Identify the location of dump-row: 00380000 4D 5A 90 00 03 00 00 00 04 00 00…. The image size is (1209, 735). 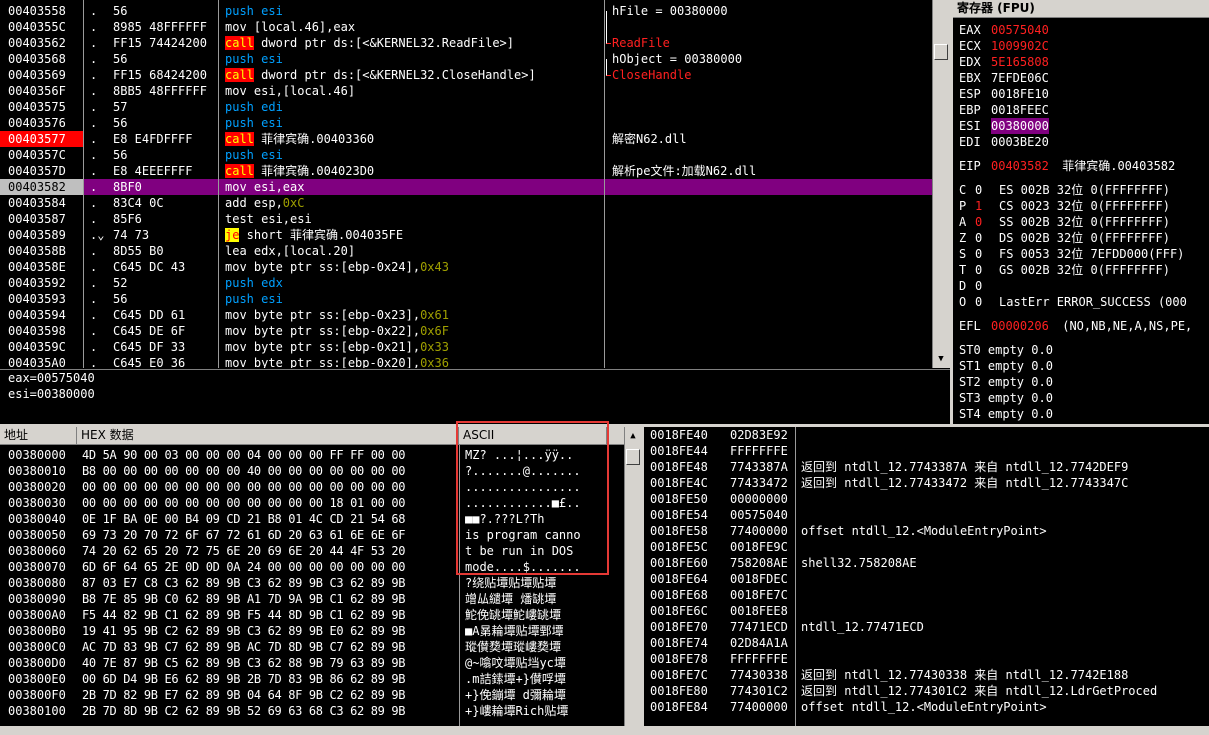
(312, 455).